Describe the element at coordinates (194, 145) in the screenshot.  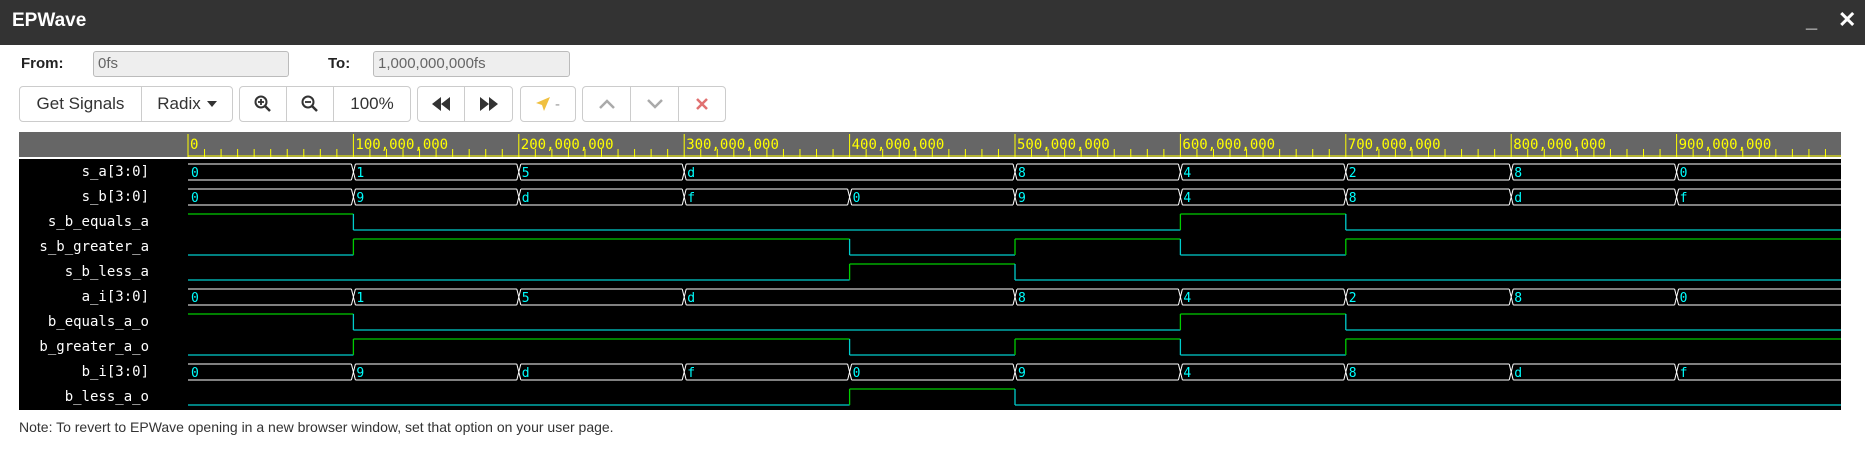
I see `ruler-tick-label: 0` at that location.